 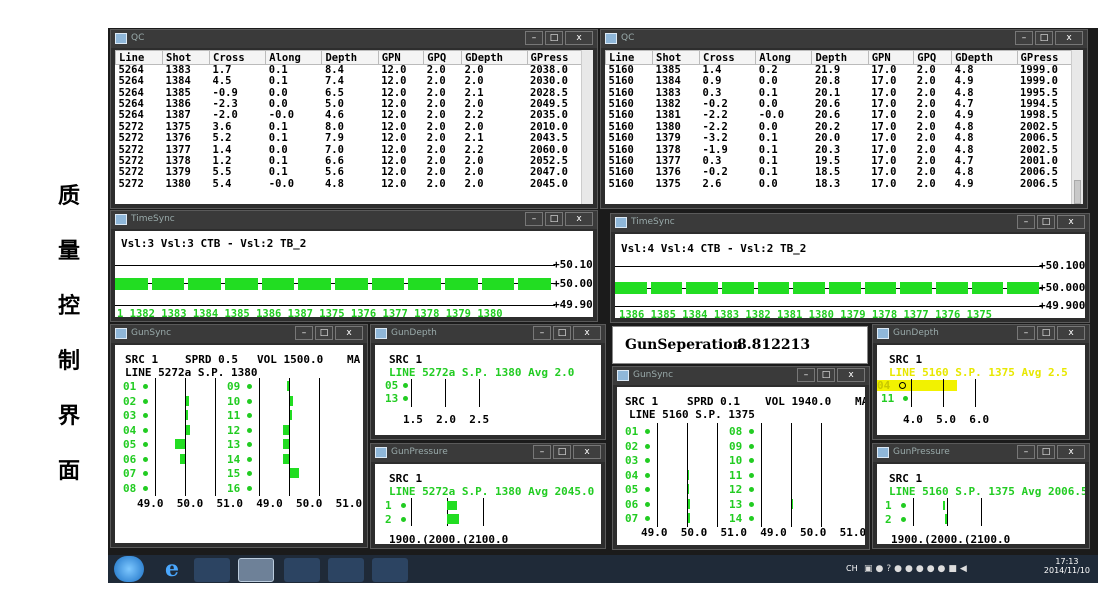 What do you see at coordinates (844, 184) in the screenshot?
I see `table-row: 5160 1375 2.6 0.0 18.3 17.0 2.0 4.9 2006.5` at bounding box center [844, 184].